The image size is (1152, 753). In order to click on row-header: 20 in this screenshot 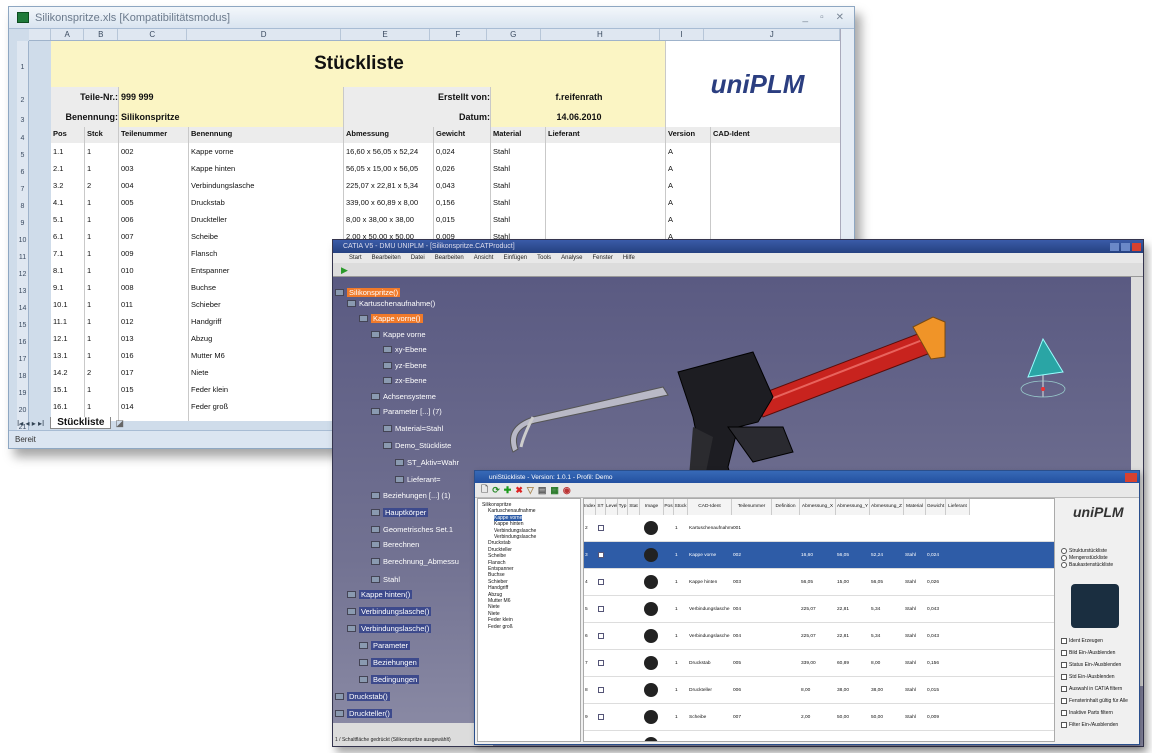, I will do `click(23, 406)`.